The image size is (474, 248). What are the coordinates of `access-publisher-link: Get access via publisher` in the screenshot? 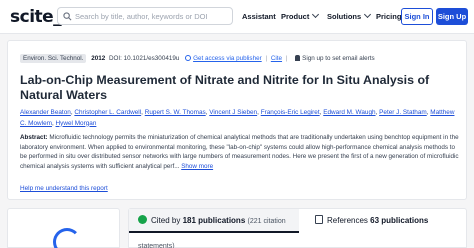 It's located at (227, 58).